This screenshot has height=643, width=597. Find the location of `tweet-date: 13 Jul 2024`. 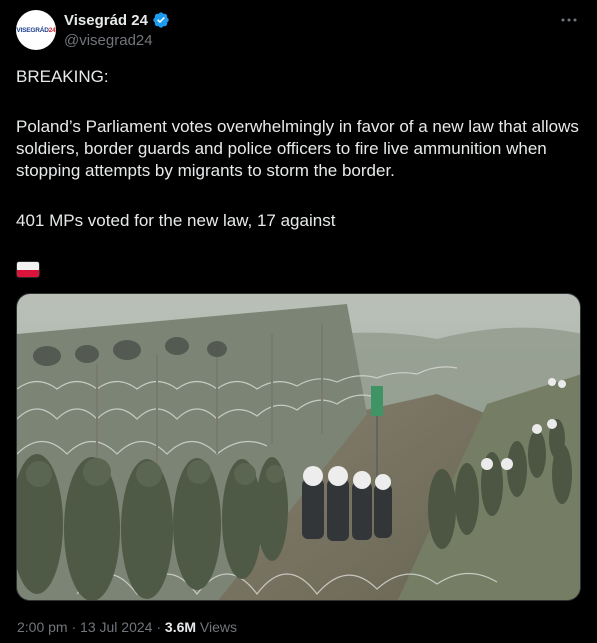

tweet-date: 13 Jul 2024 is located at coordinates (116, 627).